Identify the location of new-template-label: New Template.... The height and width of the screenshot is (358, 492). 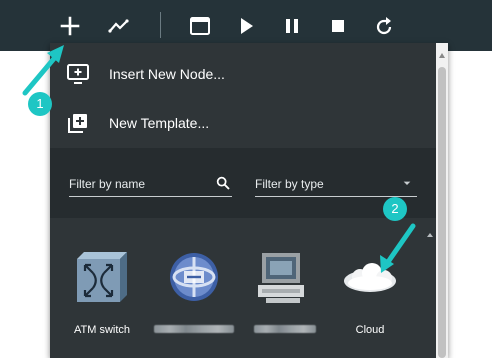
(159, 123).